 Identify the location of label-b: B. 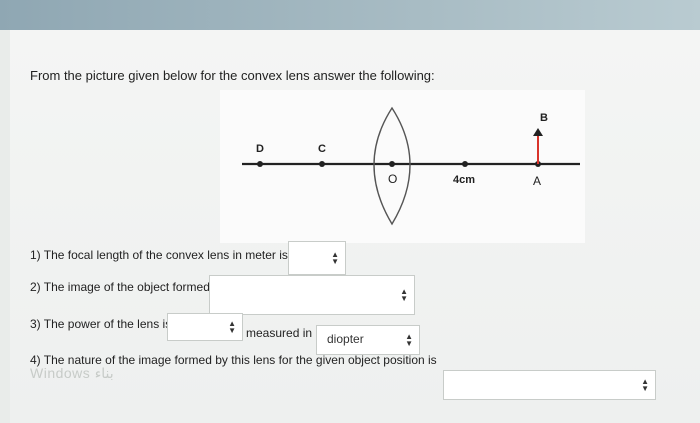
(544, 118).